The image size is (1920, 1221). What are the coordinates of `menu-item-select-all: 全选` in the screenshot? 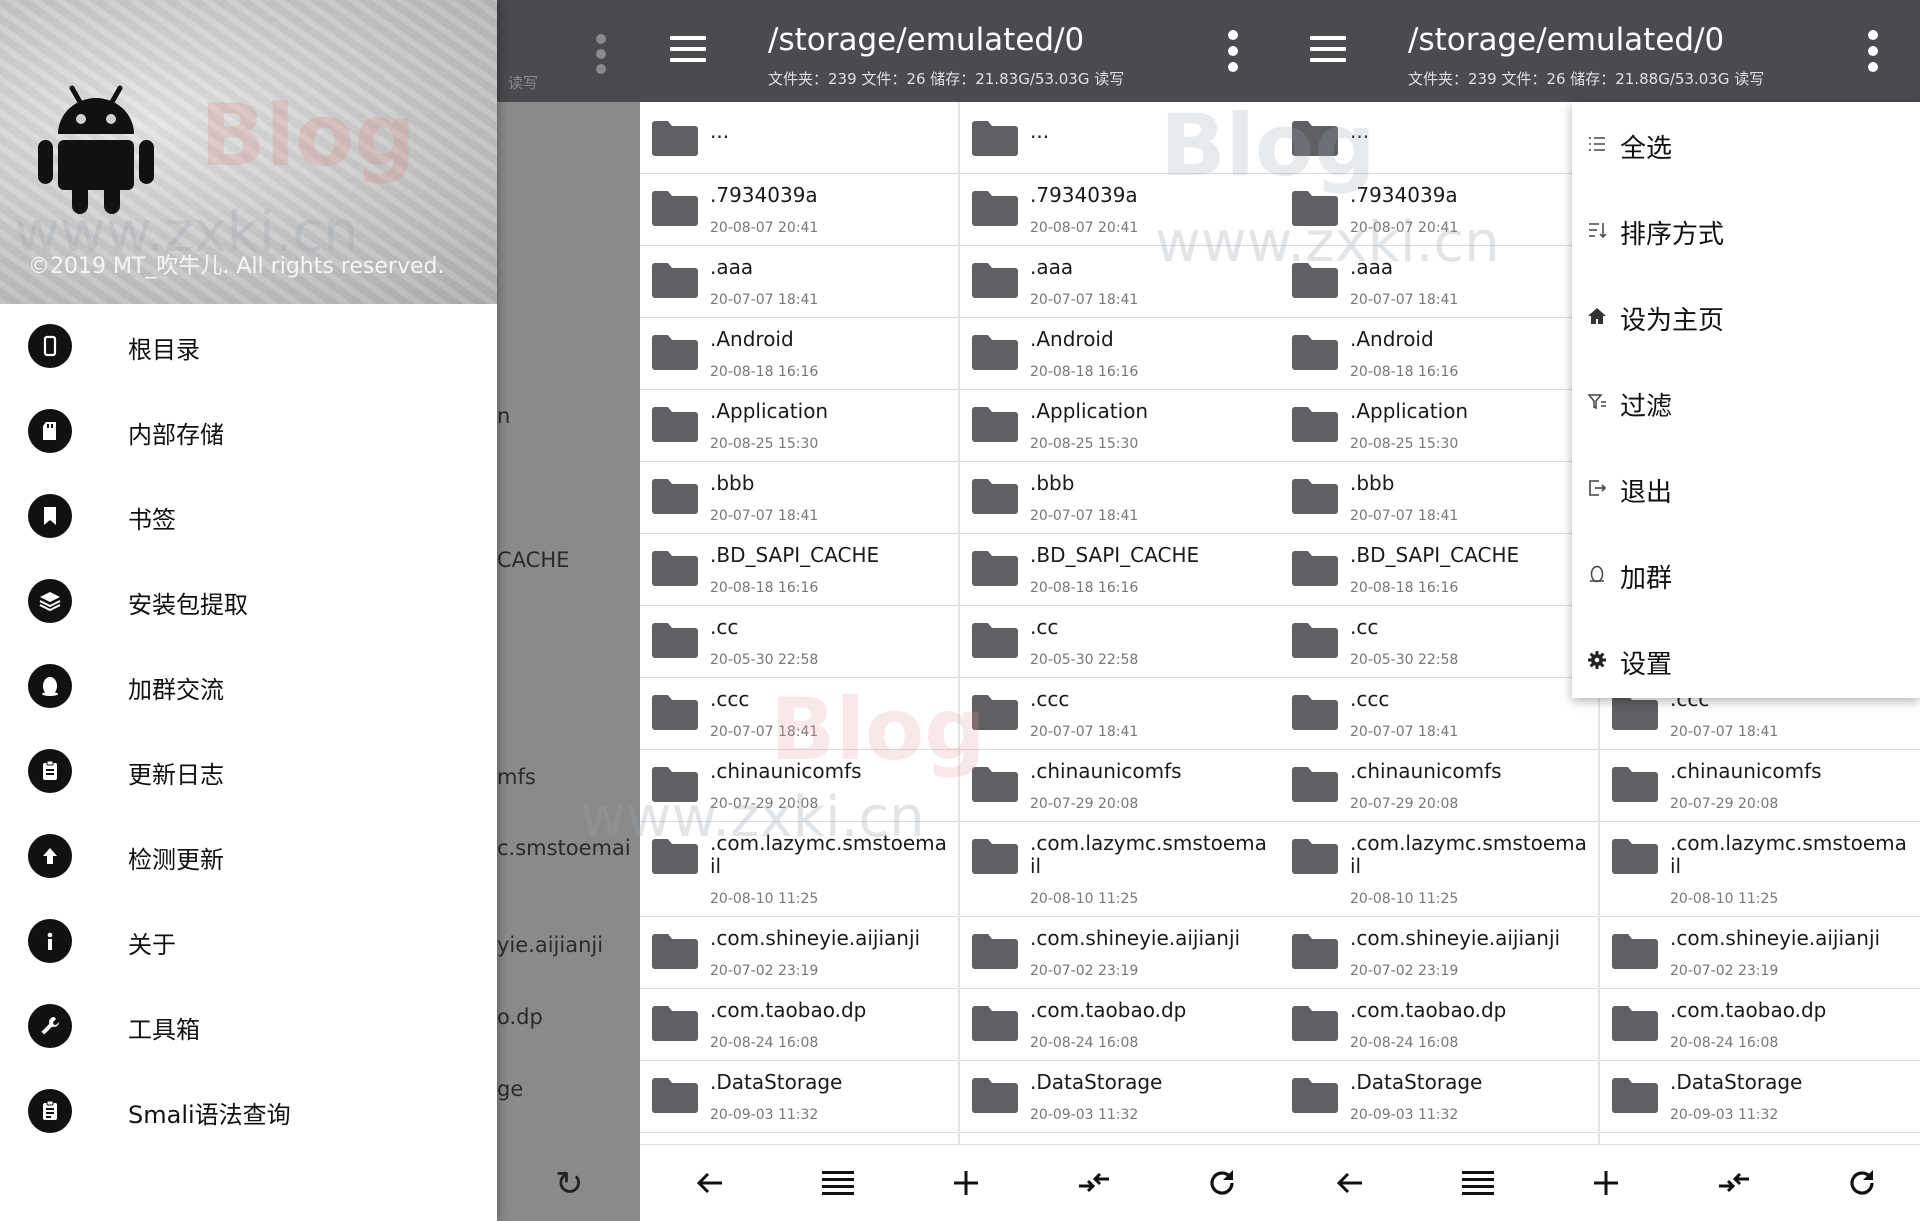 It's located at (1746, 145).